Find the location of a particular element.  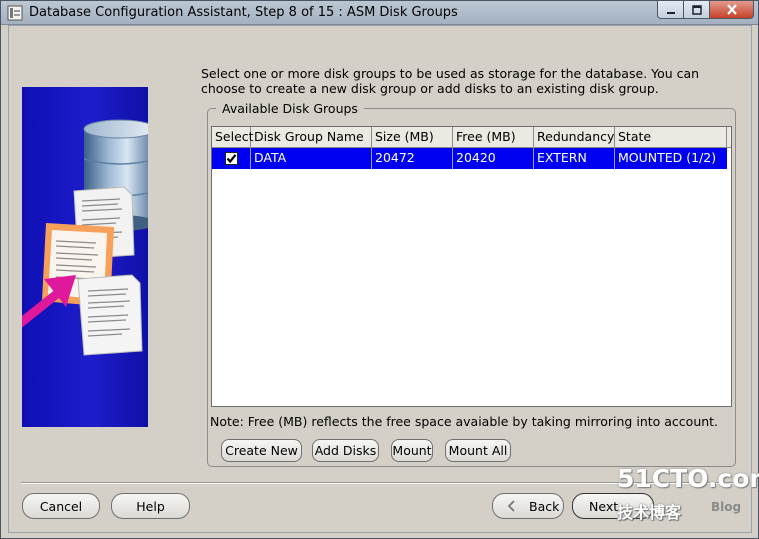

help-button: Help is located at coordinates (150, 506).